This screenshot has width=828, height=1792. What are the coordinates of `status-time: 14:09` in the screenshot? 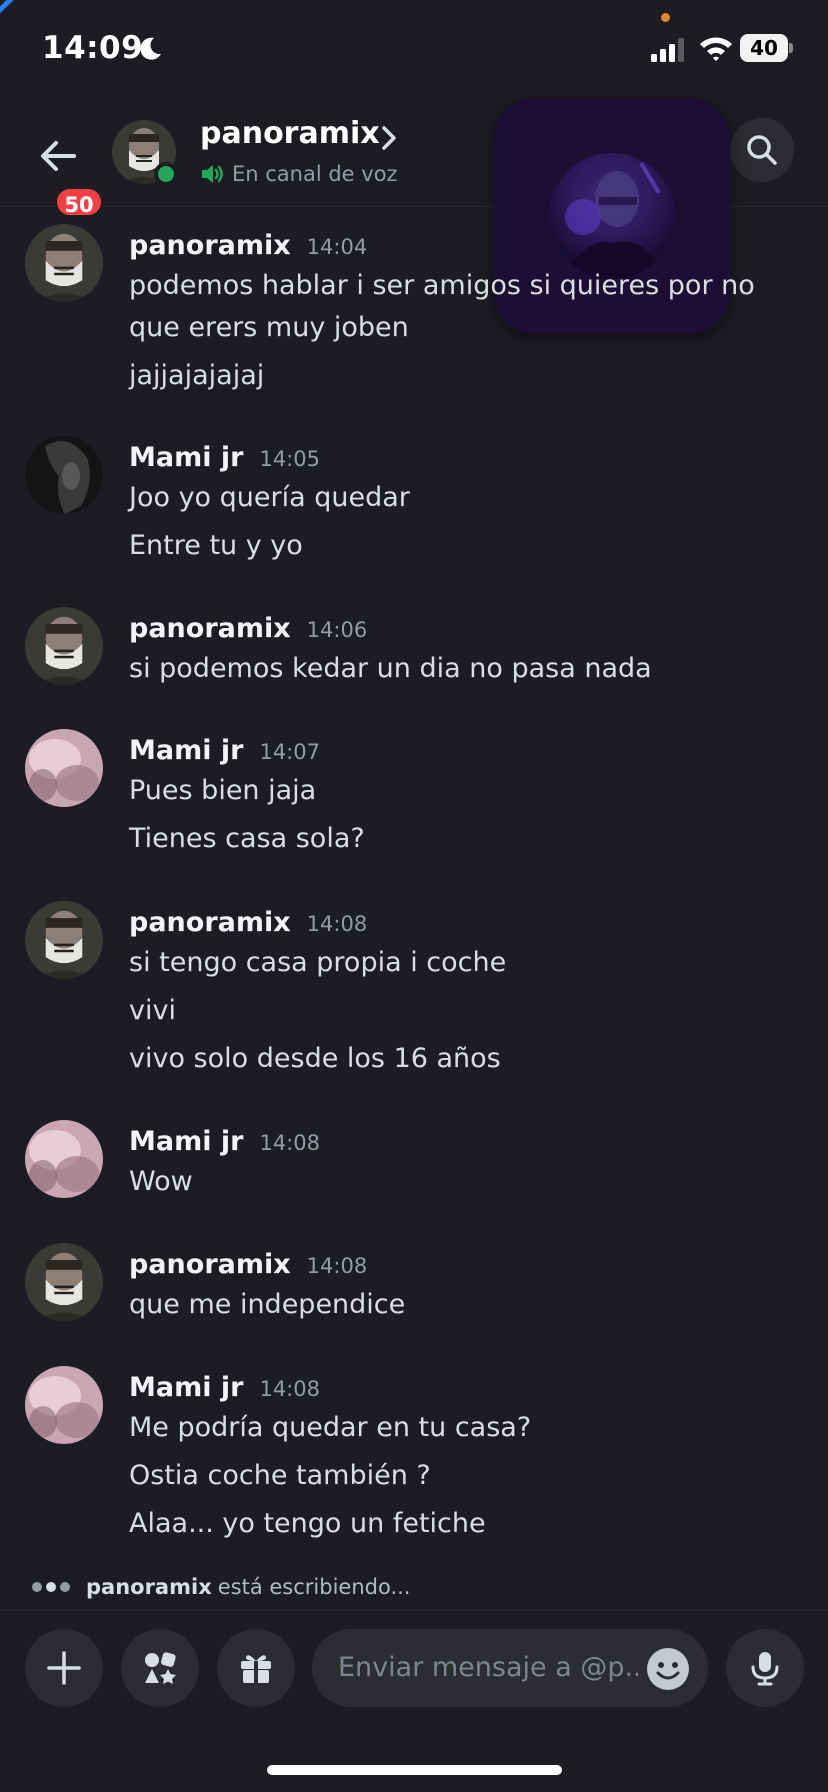 It's located at (93, 48).